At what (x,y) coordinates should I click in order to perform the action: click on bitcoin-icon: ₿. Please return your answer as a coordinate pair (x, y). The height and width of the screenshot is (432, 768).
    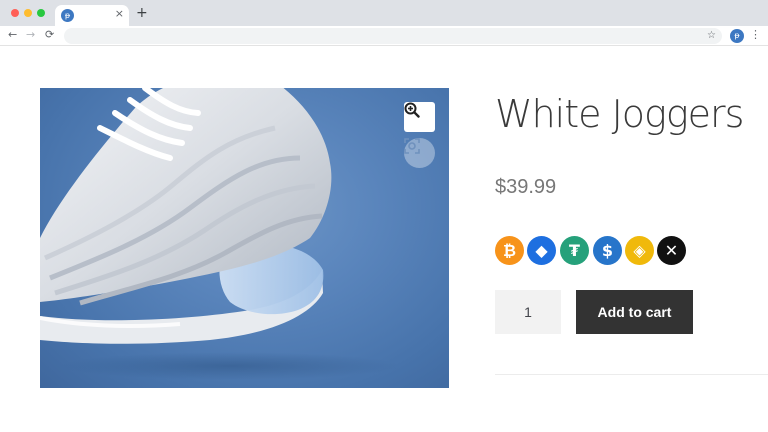
    Looking at the image, I should click on (509, 250).